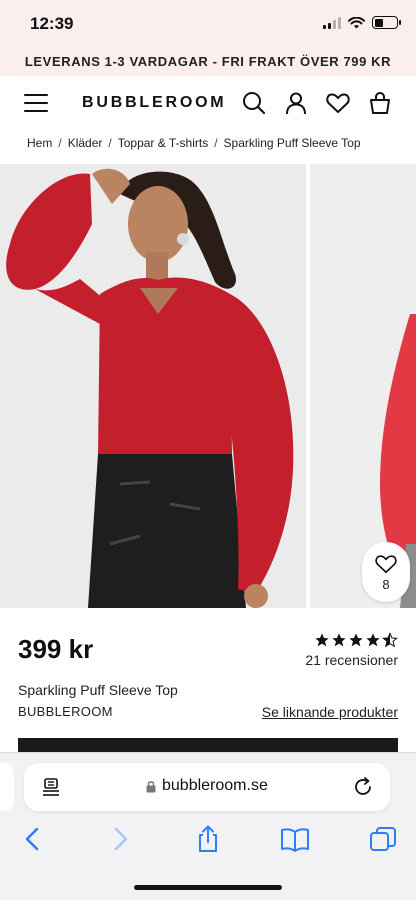 This screenshot has height=900, width=416. Describe the element at coordinates (338, 103) in the screenshot. I see `wishlist-icon` at that location.